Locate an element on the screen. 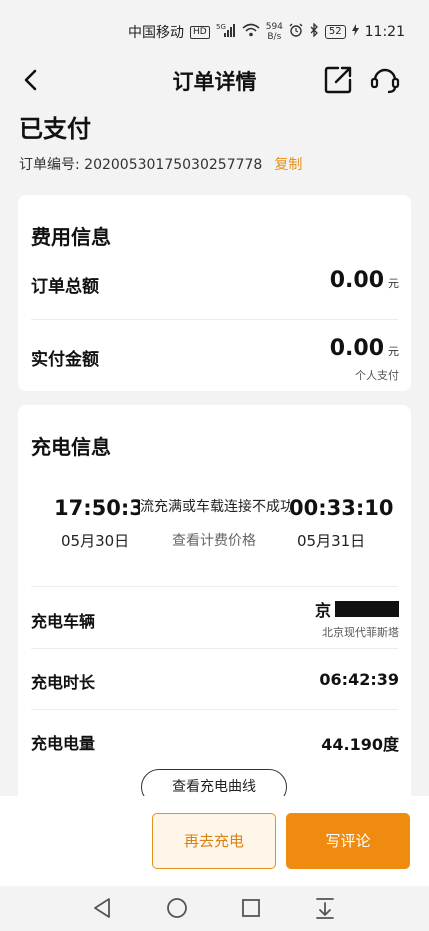 The height and width of the screenshot is (931, 429). vehicle-info: 京 北京现代菲斯塔 is located at coordinates (357, 618).